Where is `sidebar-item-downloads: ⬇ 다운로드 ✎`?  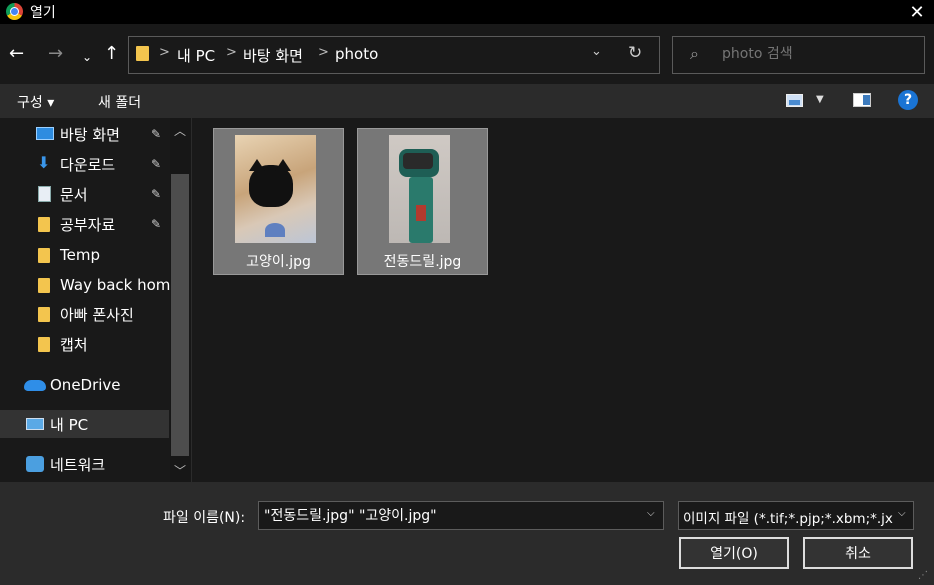 sidebar-item-downloads: ⬇ 다운로드 ✎ is located at coordinates (85, 164).